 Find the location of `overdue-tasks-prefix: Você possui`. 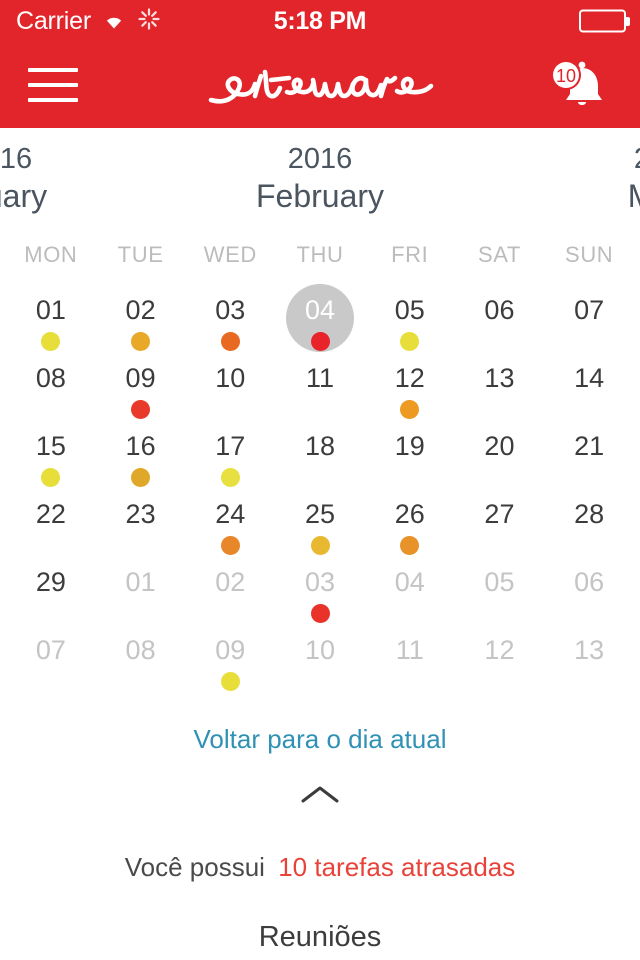

overdue-tasks-prefix: Você possui is located at coordinates (194, 867).